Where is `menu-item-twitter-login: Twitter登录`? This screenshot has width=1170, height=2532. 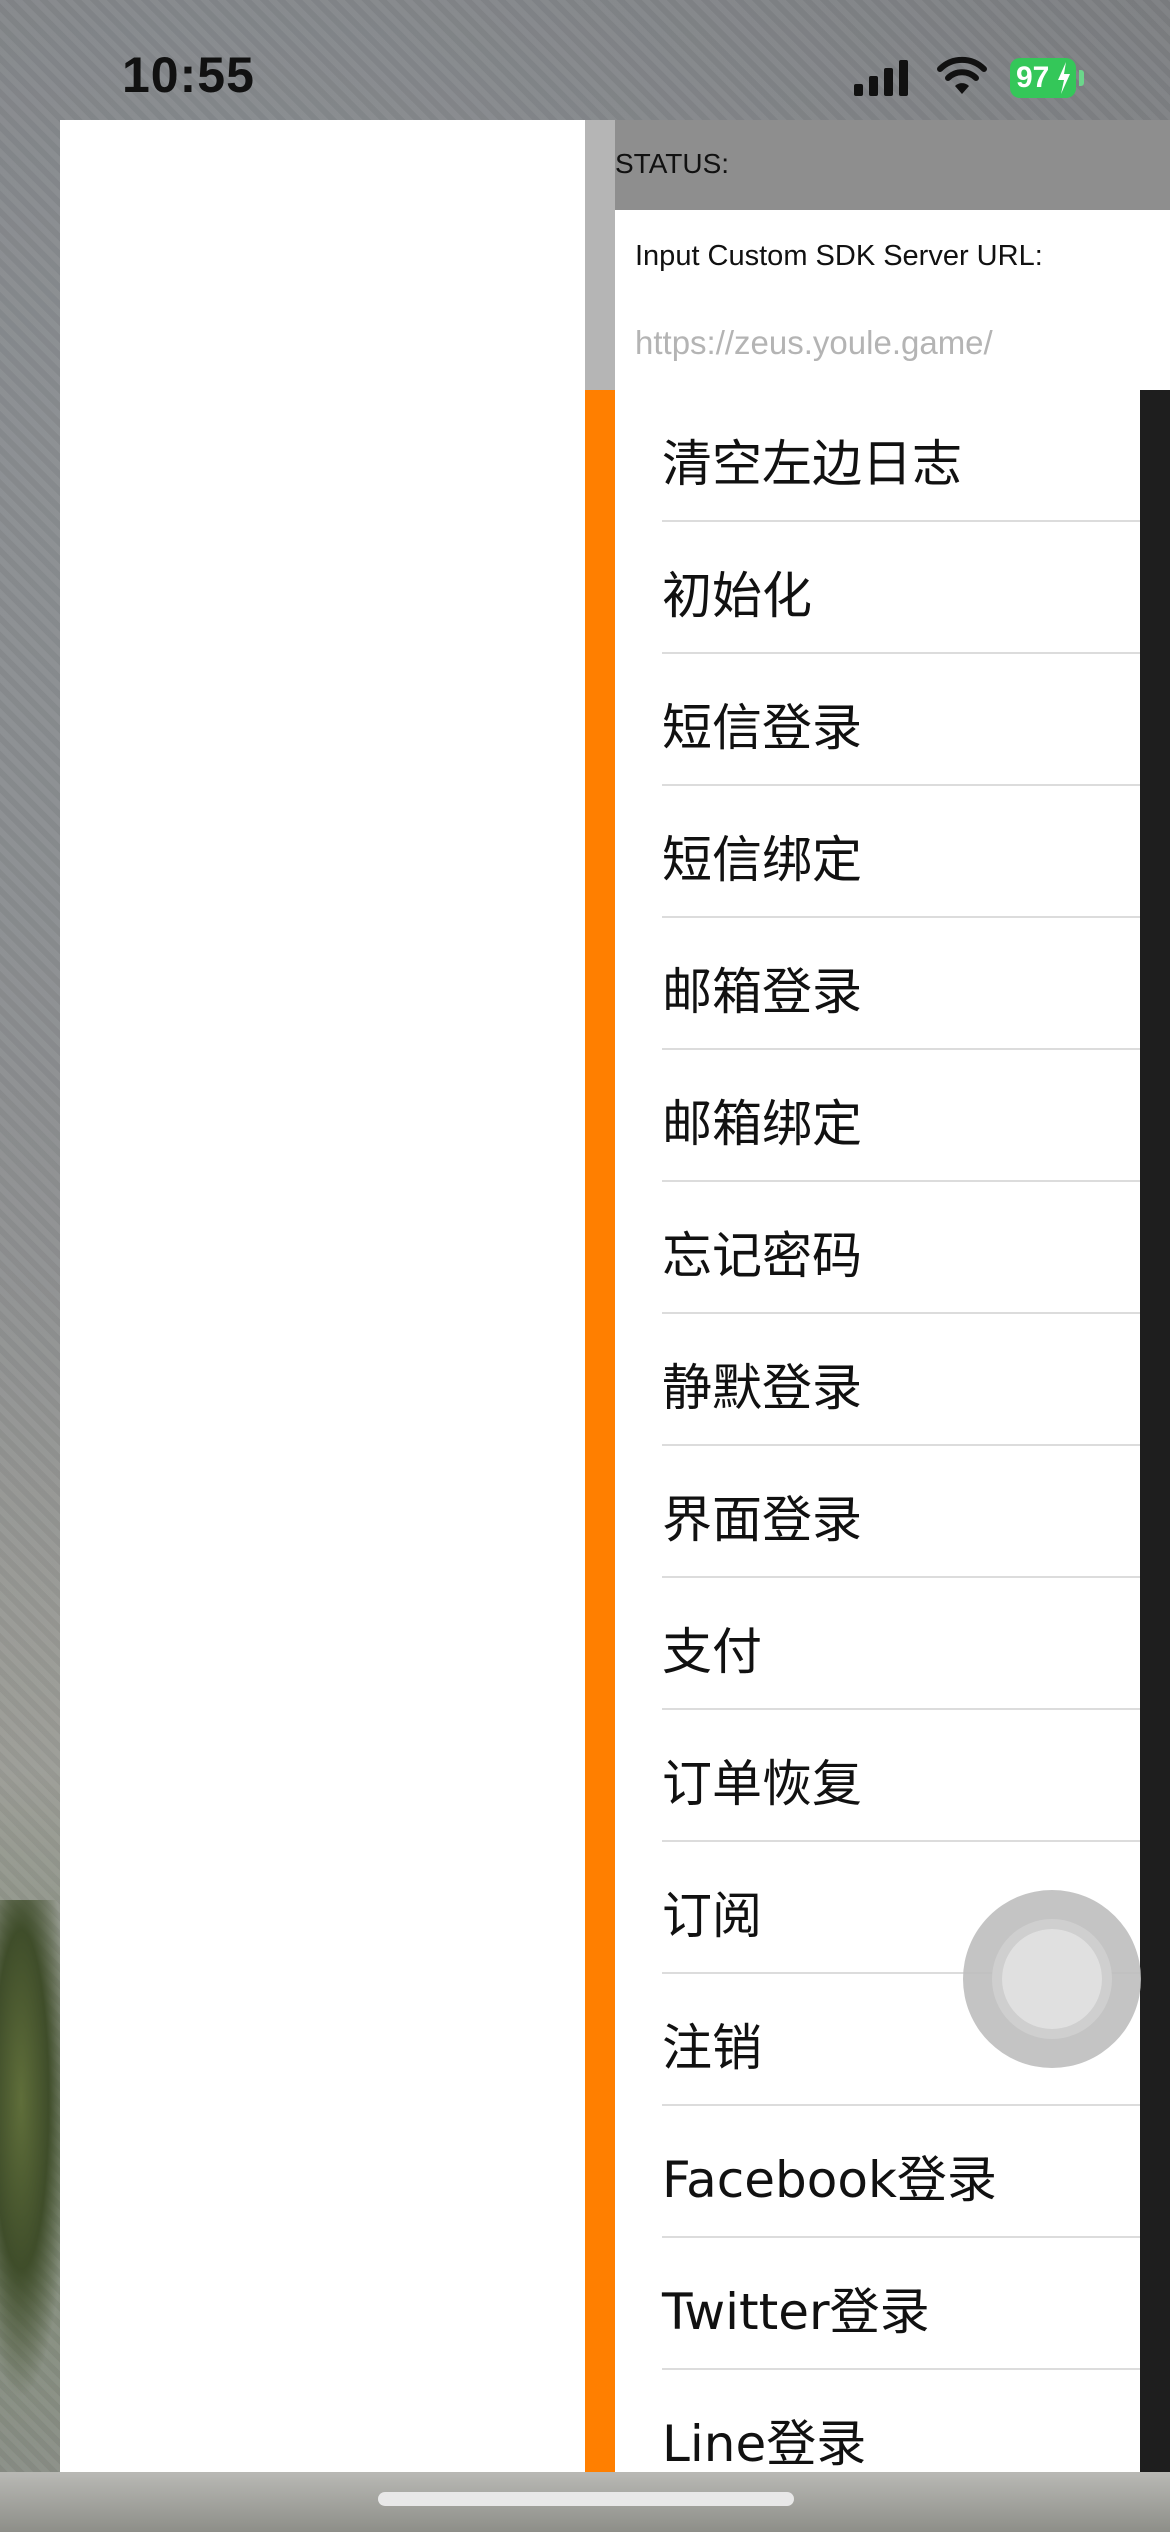 menu-item-twitter-login: Twitter登录 is located at coordinates (877, 2304).